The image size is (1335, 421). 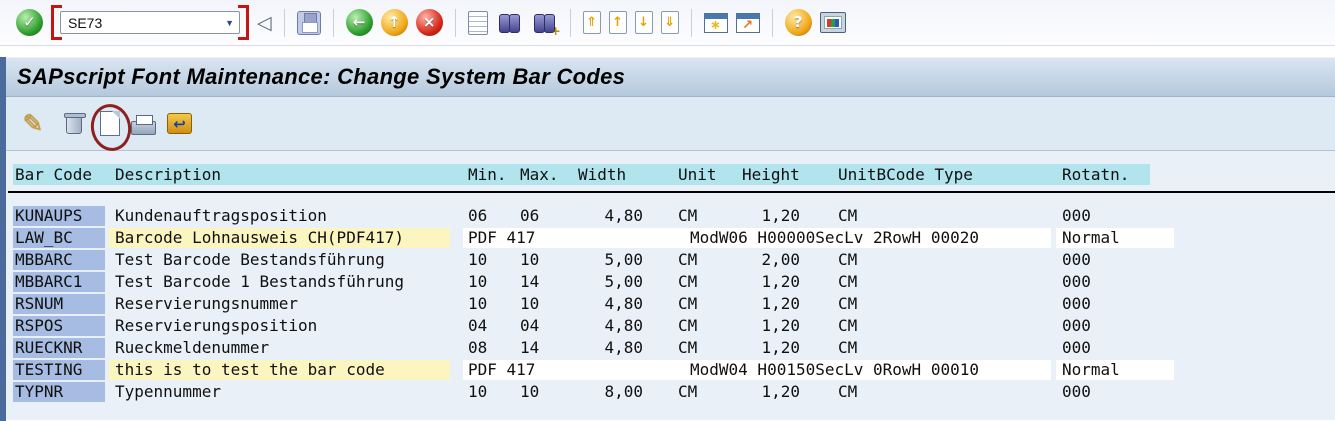 What do you see at coordinates (59, 348) in the screenshot?
I see `barcode-cell: RUECKNR` at bounding box center [59, 348].